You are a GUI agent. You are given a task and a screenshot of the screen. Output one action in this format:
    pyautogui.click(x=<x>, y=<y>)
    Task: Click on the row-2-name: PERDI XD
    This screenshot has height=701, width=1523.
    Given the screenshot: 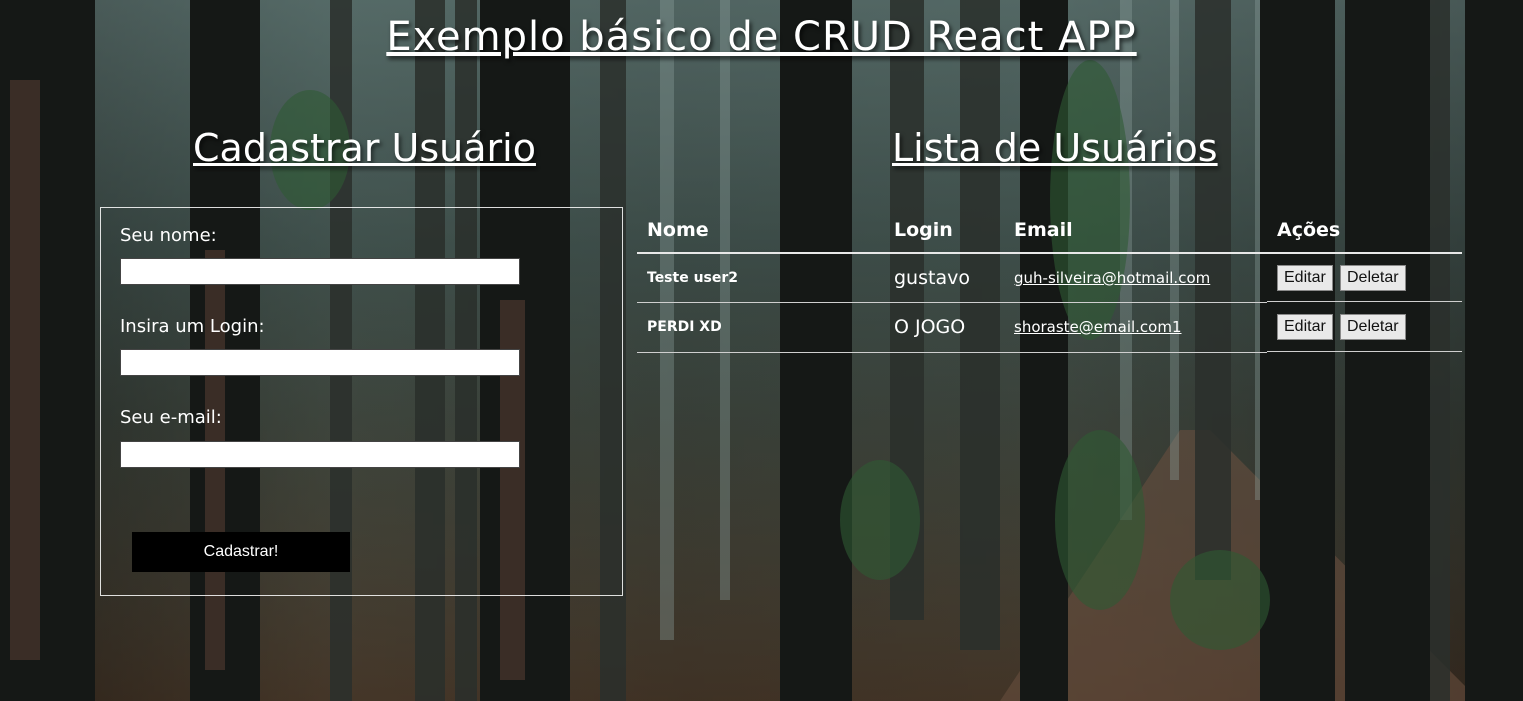 What is the action you would take?
    pyautogui.click(x=684, y=327)
    